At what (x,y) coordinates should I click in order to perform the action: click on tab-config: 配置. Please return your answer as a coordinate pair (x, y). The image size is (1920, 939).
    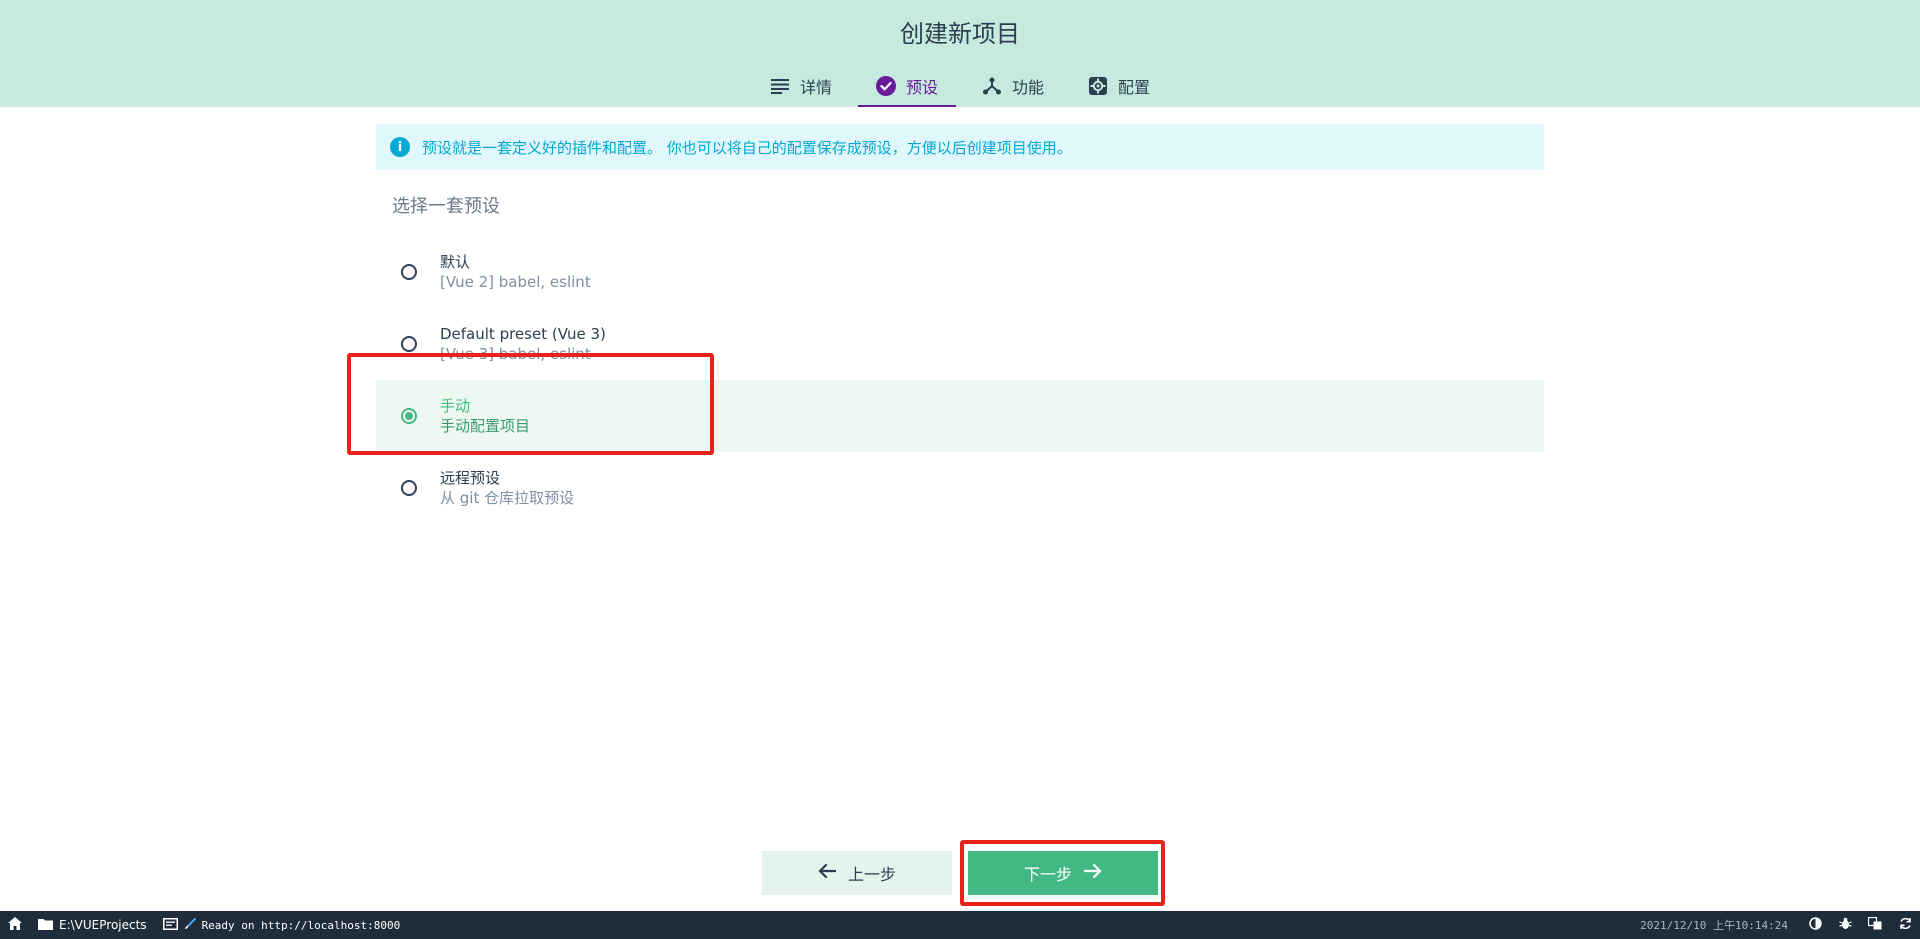
    Looking at the image, I should click on (1119, 86).